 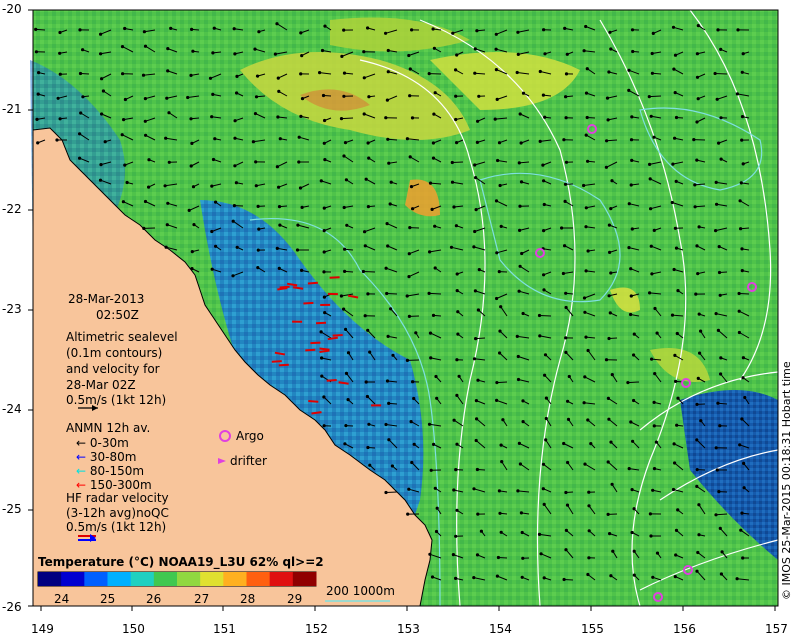 I want to click on altimetry-line: 28-Mar 02Z, so click(x=101, y=385).